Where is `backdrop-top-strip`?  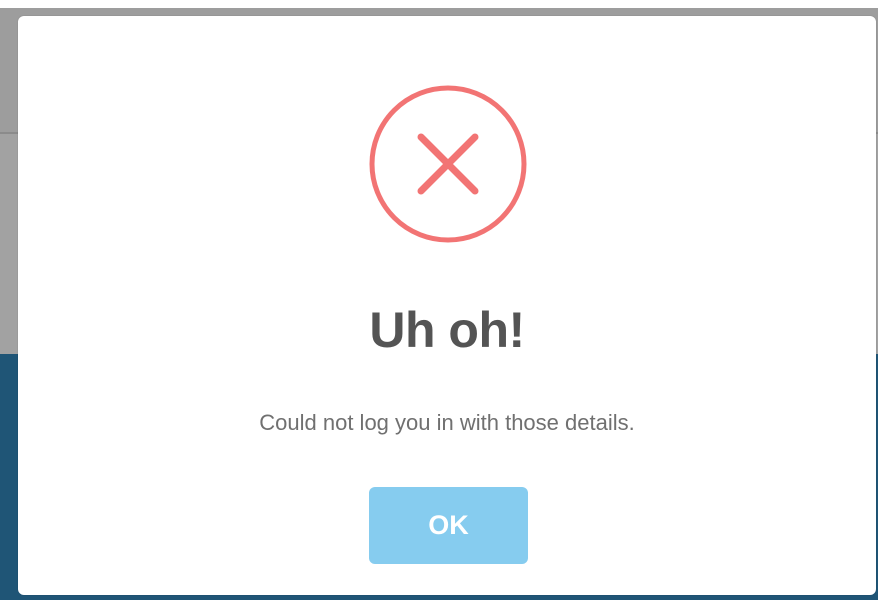 backdrop-top-strip is located at coordinates (439, 4).